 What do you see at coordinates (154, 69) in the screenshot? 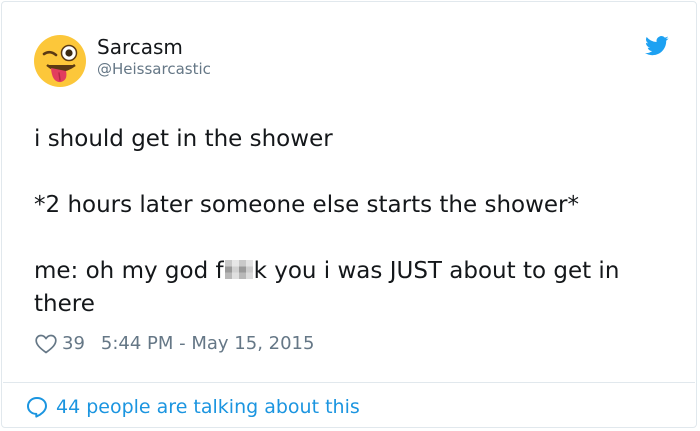
I see `user-handle: @Heissarcastic` at bounding box center [154, 69].